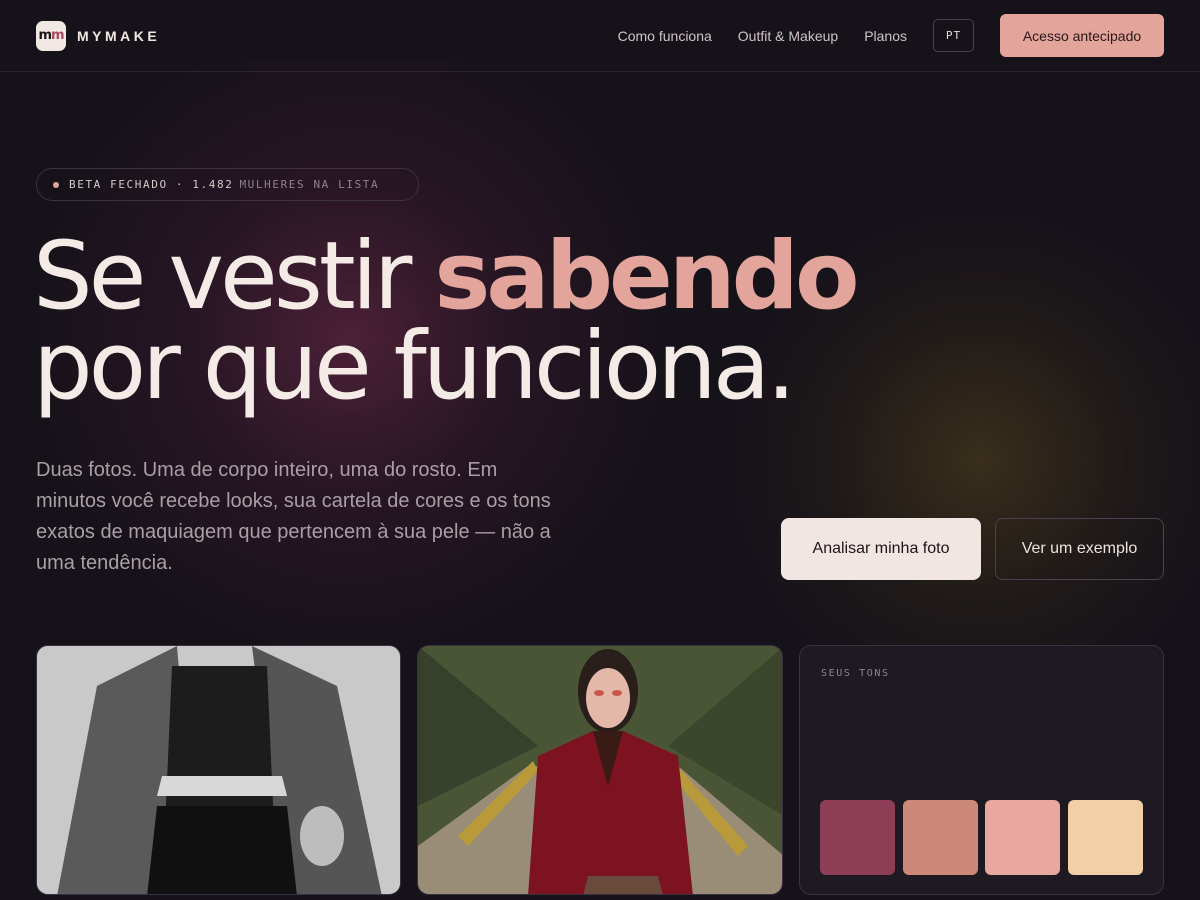 The width and height of the screenshot is (1200, 900). What do you see at coordinates (151, 184) in the screenshot?
I see `badge-count-text: BETA FECHADO · 1.482` at bounding box center [151, 184].